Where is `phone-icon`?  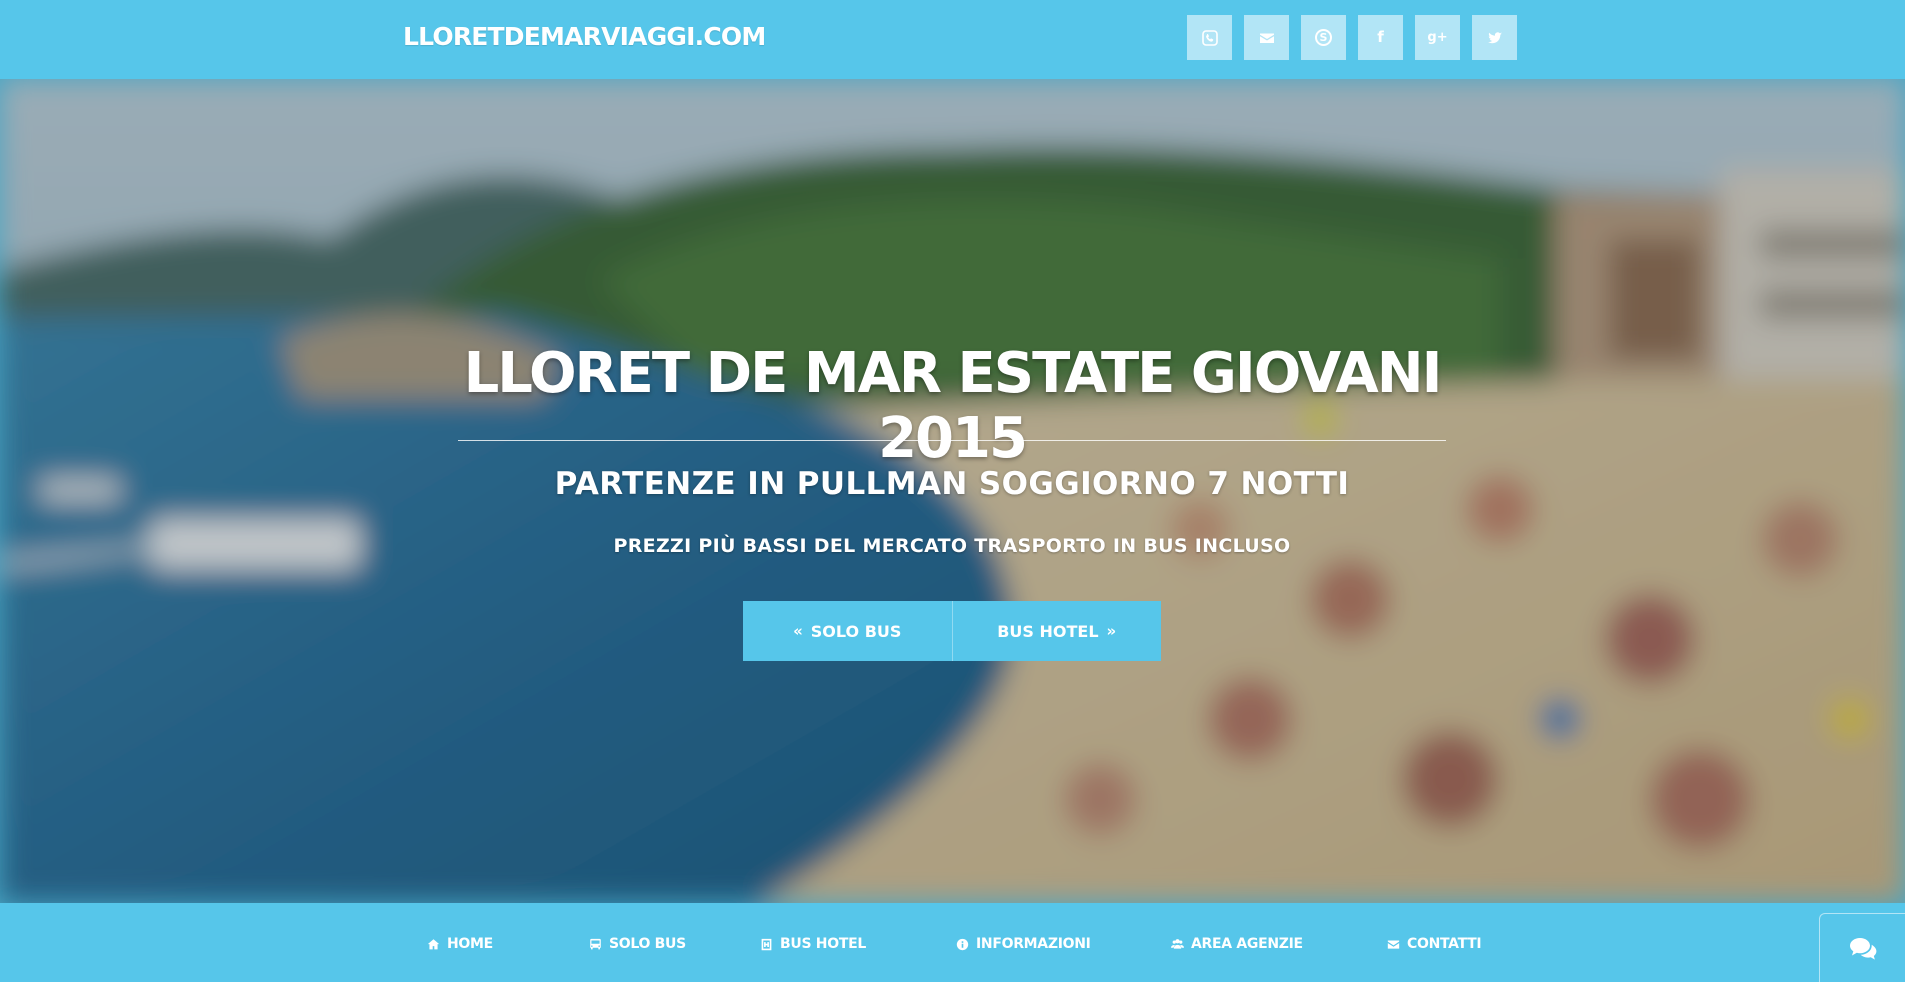 phone-icon is located at coordinates (1209, 37).